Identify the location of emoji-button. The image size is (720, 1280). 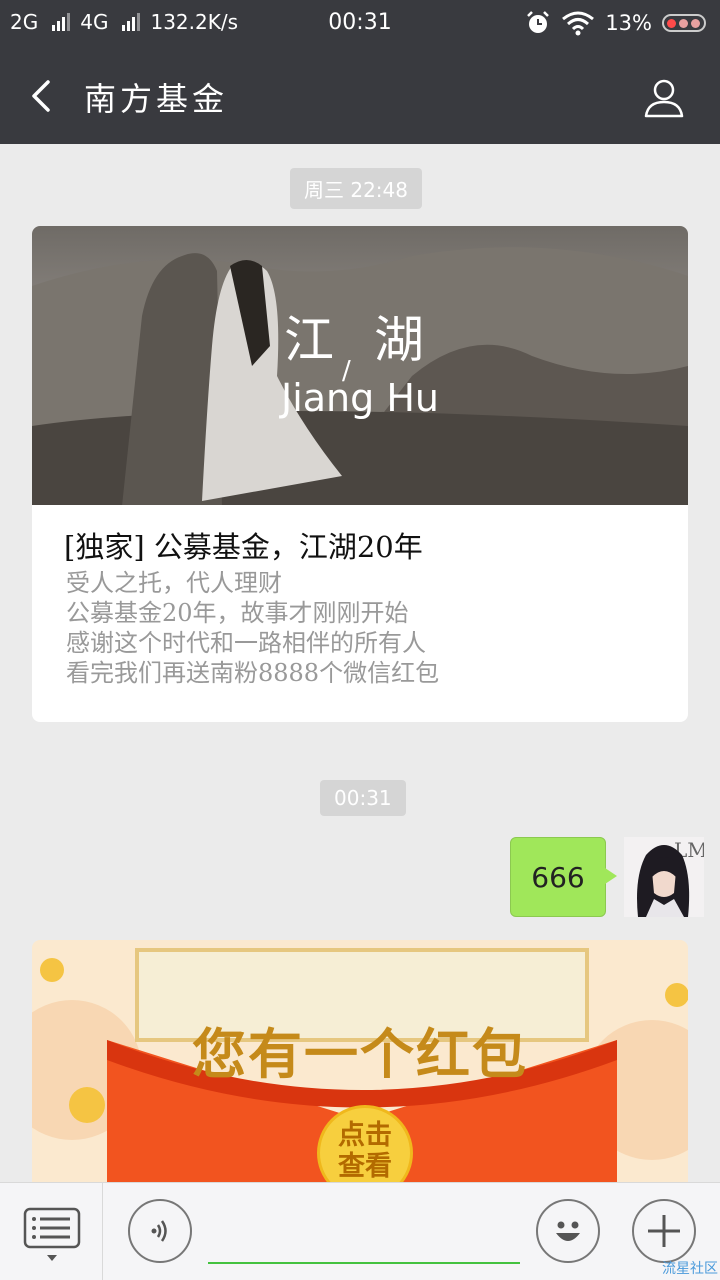
(568, 1231).